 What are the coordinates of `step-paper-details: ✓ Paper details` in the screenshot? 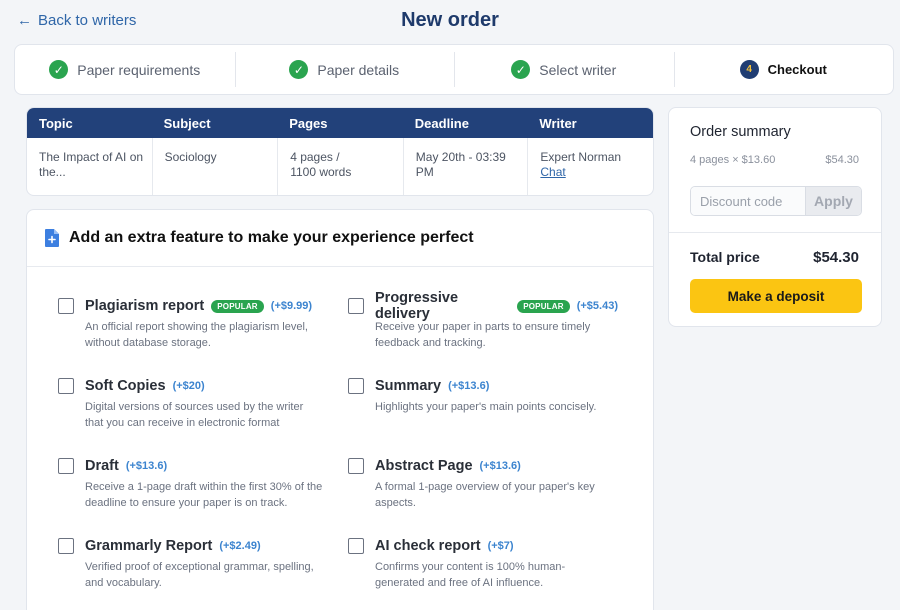 It's located at (344, 69).